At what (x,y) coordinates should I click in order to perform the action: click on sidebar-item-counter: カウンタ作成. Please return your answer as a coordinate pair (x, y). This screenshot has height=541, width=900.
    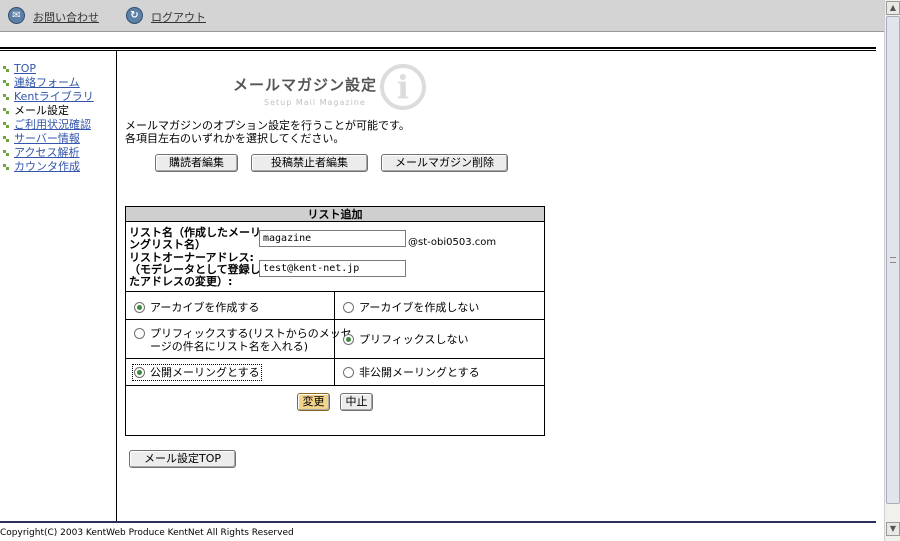
    Looking at the image, I should click on (48, 167).